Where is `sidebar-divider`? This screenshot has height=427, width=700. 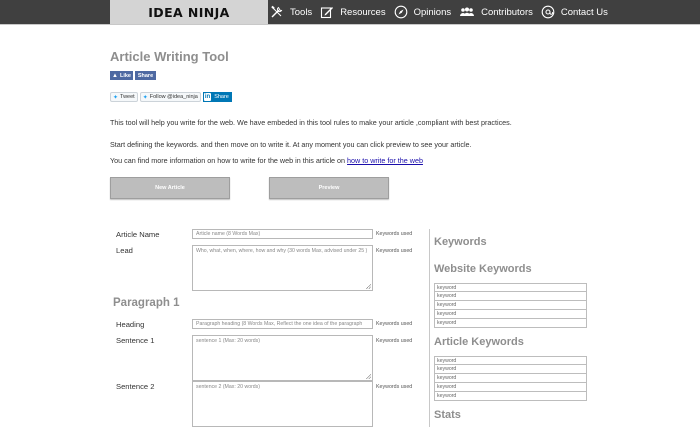 sidebar-divider is located at coordinates (429, 328).